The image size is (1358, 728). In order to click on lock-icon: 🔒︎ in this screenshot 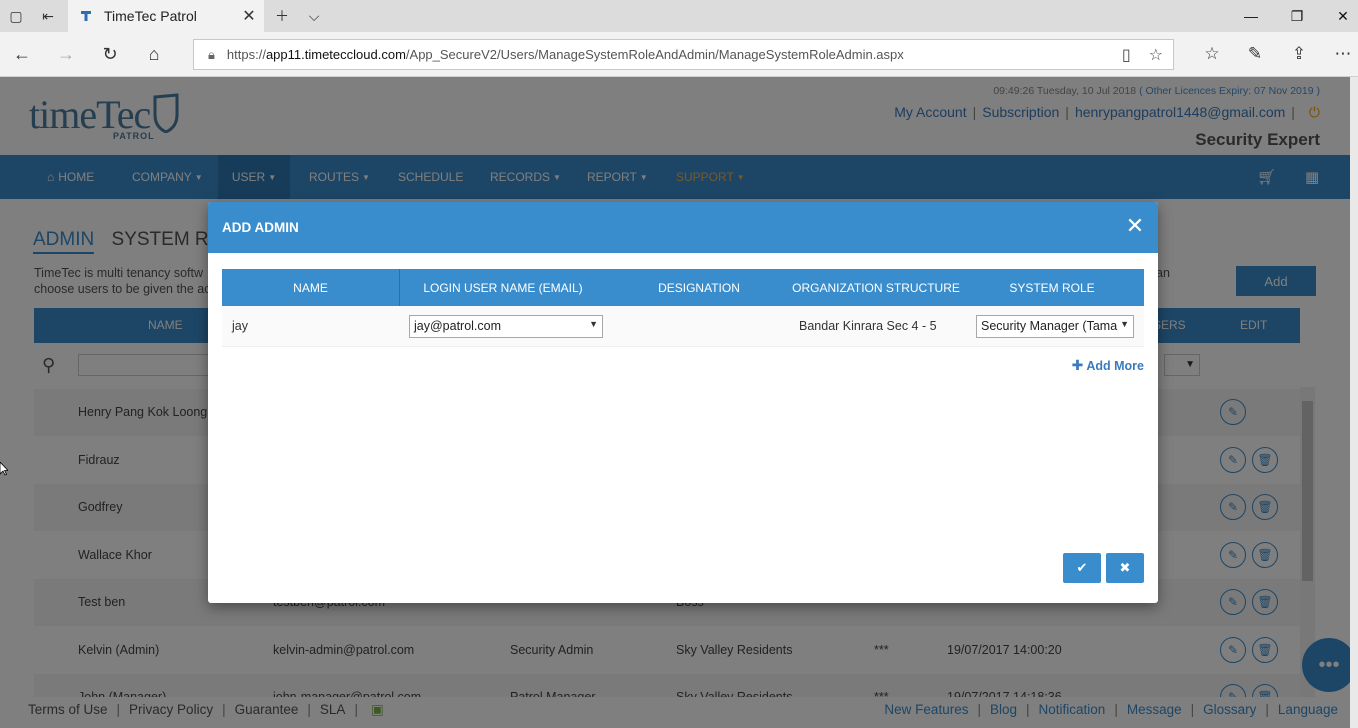, I will do `click(211, 54)`.